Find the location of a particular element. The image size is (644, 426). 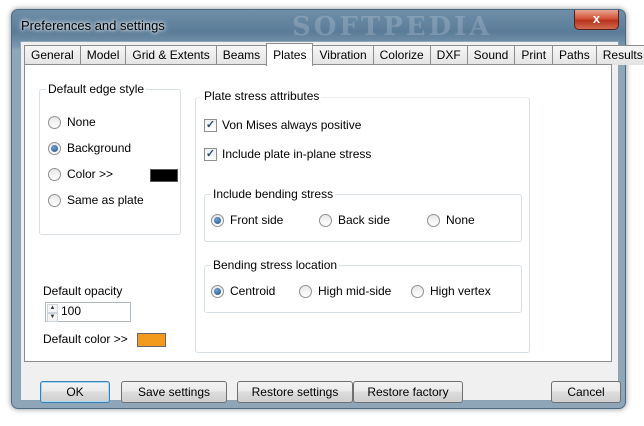

option-label: Same as plate is located at coordinates (105, 200).